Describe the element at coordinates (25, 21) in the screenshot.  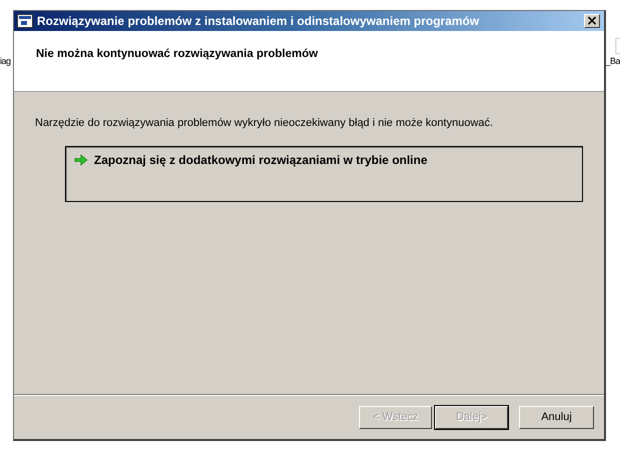
I see `window-icon` at that location.